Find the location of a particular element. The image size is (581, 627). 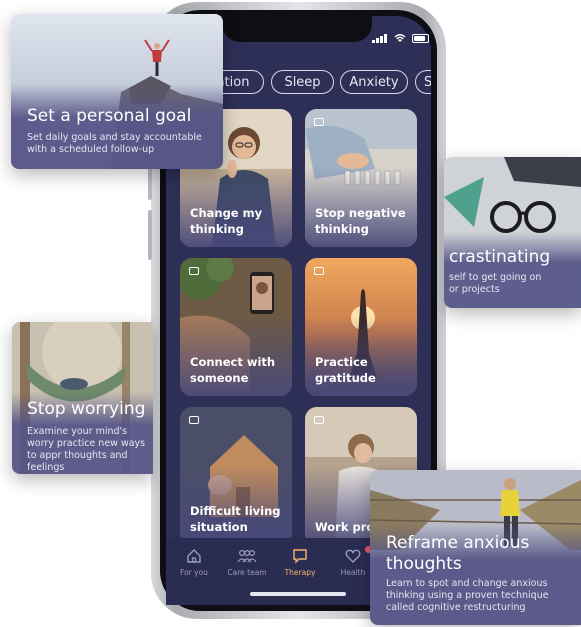

topic-tile-gratitude: Practice gratitude is located at coordinates (361, 327).